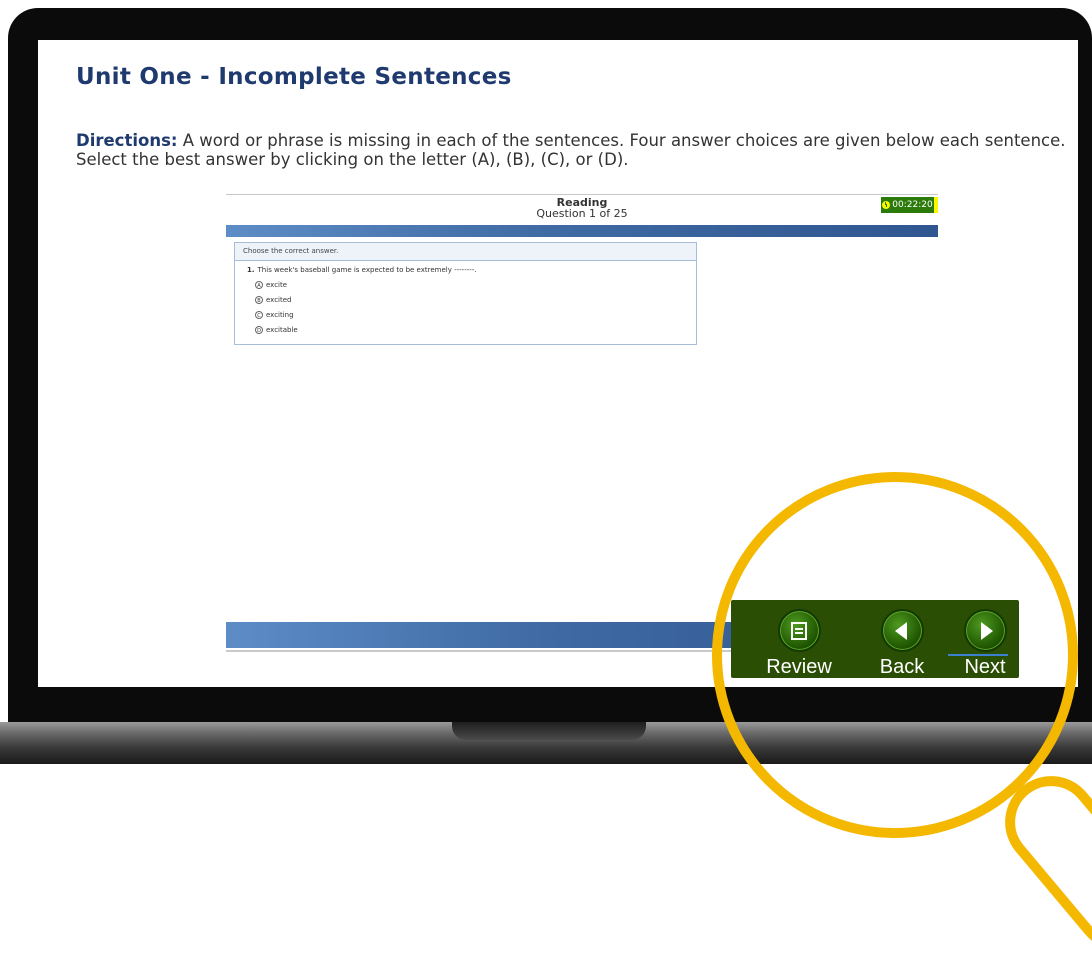  I want to click on timer-value: 00:22:20, so click(912, 205).